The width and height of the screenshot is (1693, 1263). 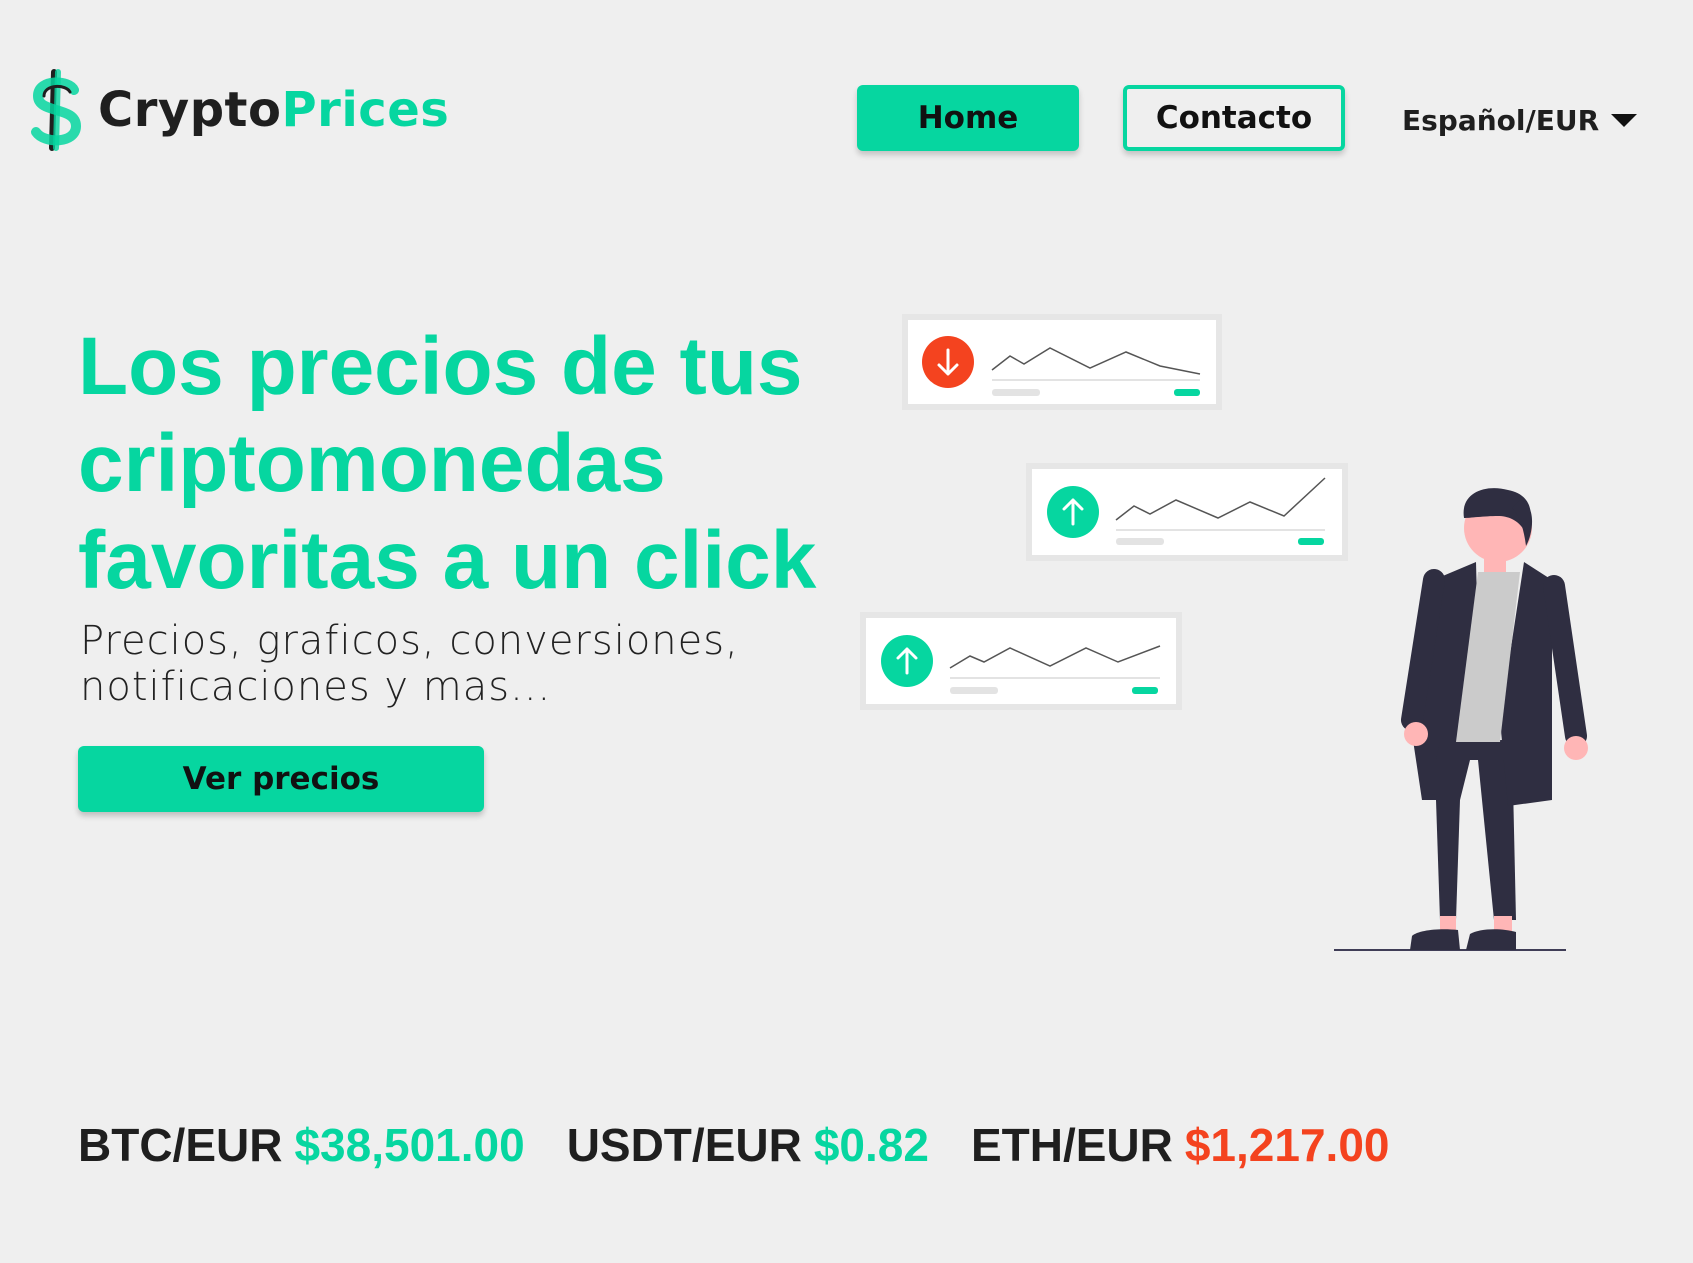 What do you see at coordinates (871, 1145) in the screenshot?
I see `ticker-price: $0.82` at bounding box center [871, 1145].